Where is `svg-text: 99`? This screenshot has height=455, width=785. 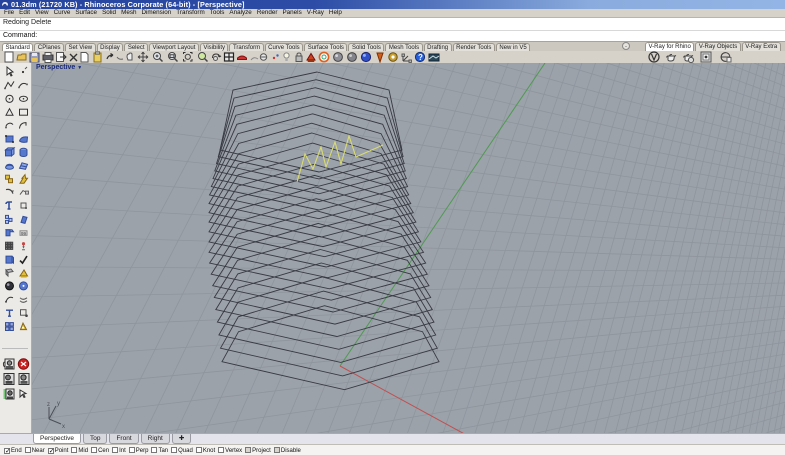 svg-text: 99 is located at coordinates (24, 233).